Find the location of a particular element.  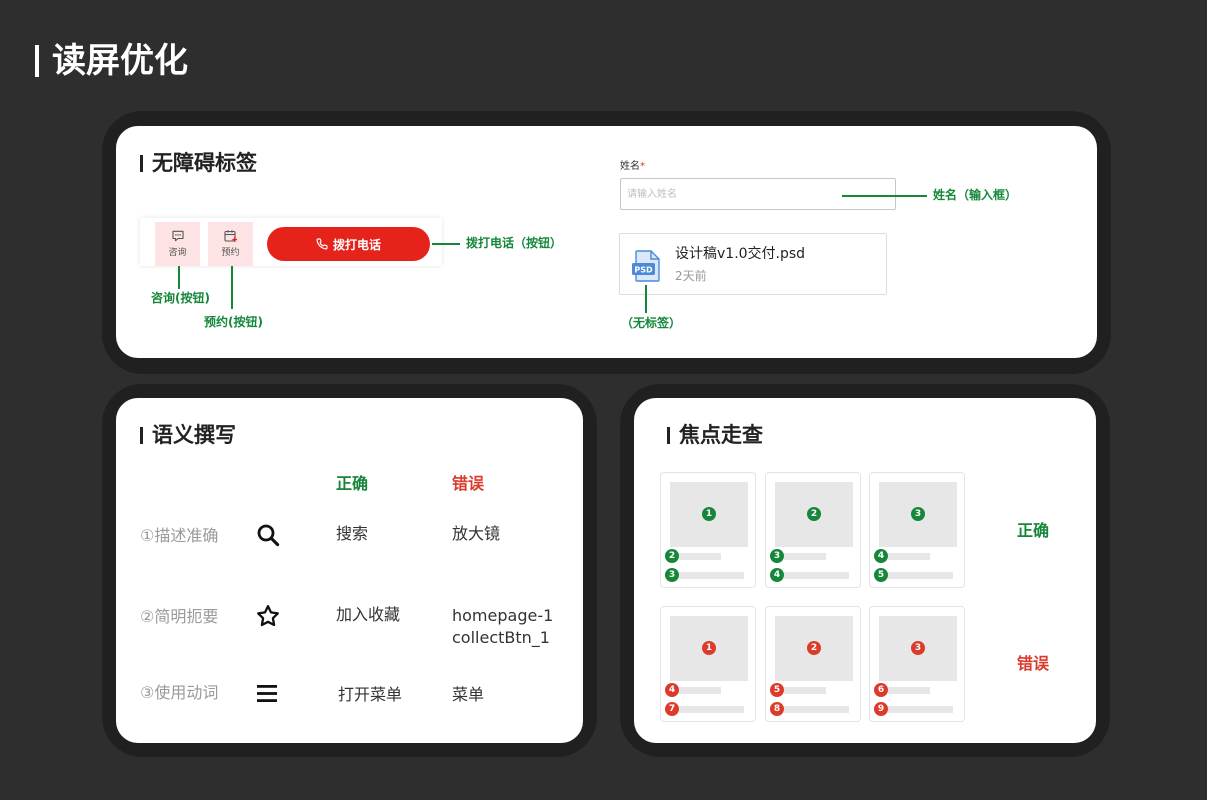

annotation-label-consult: 咨询(按钮) is located at coordinates (180, 298).